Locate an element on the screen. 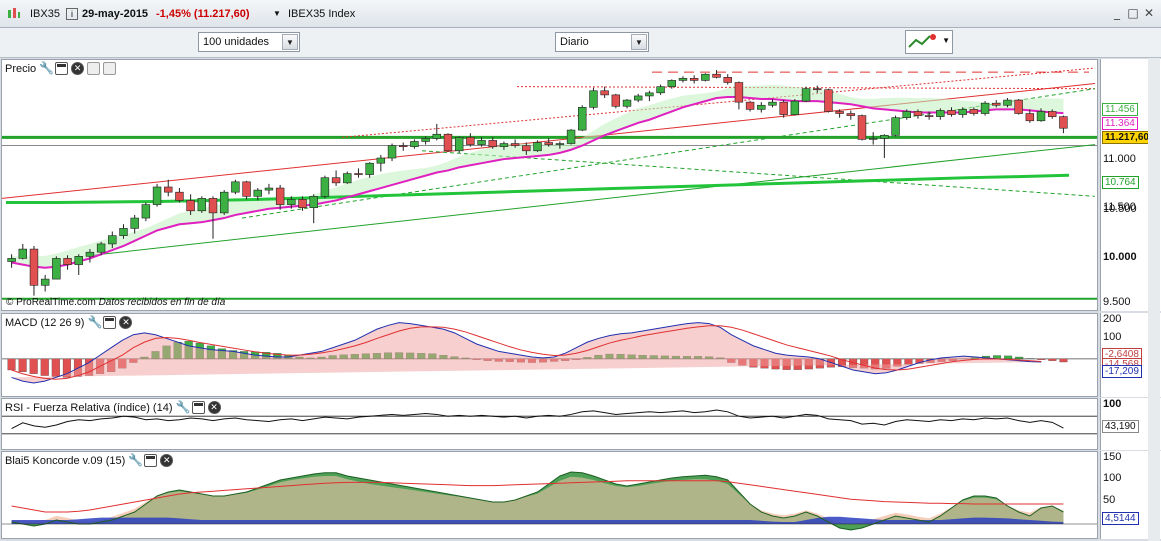 This screenshot has width=1161, height=541. units-select-value: 100 unidades is located at coordinates (236, 42).